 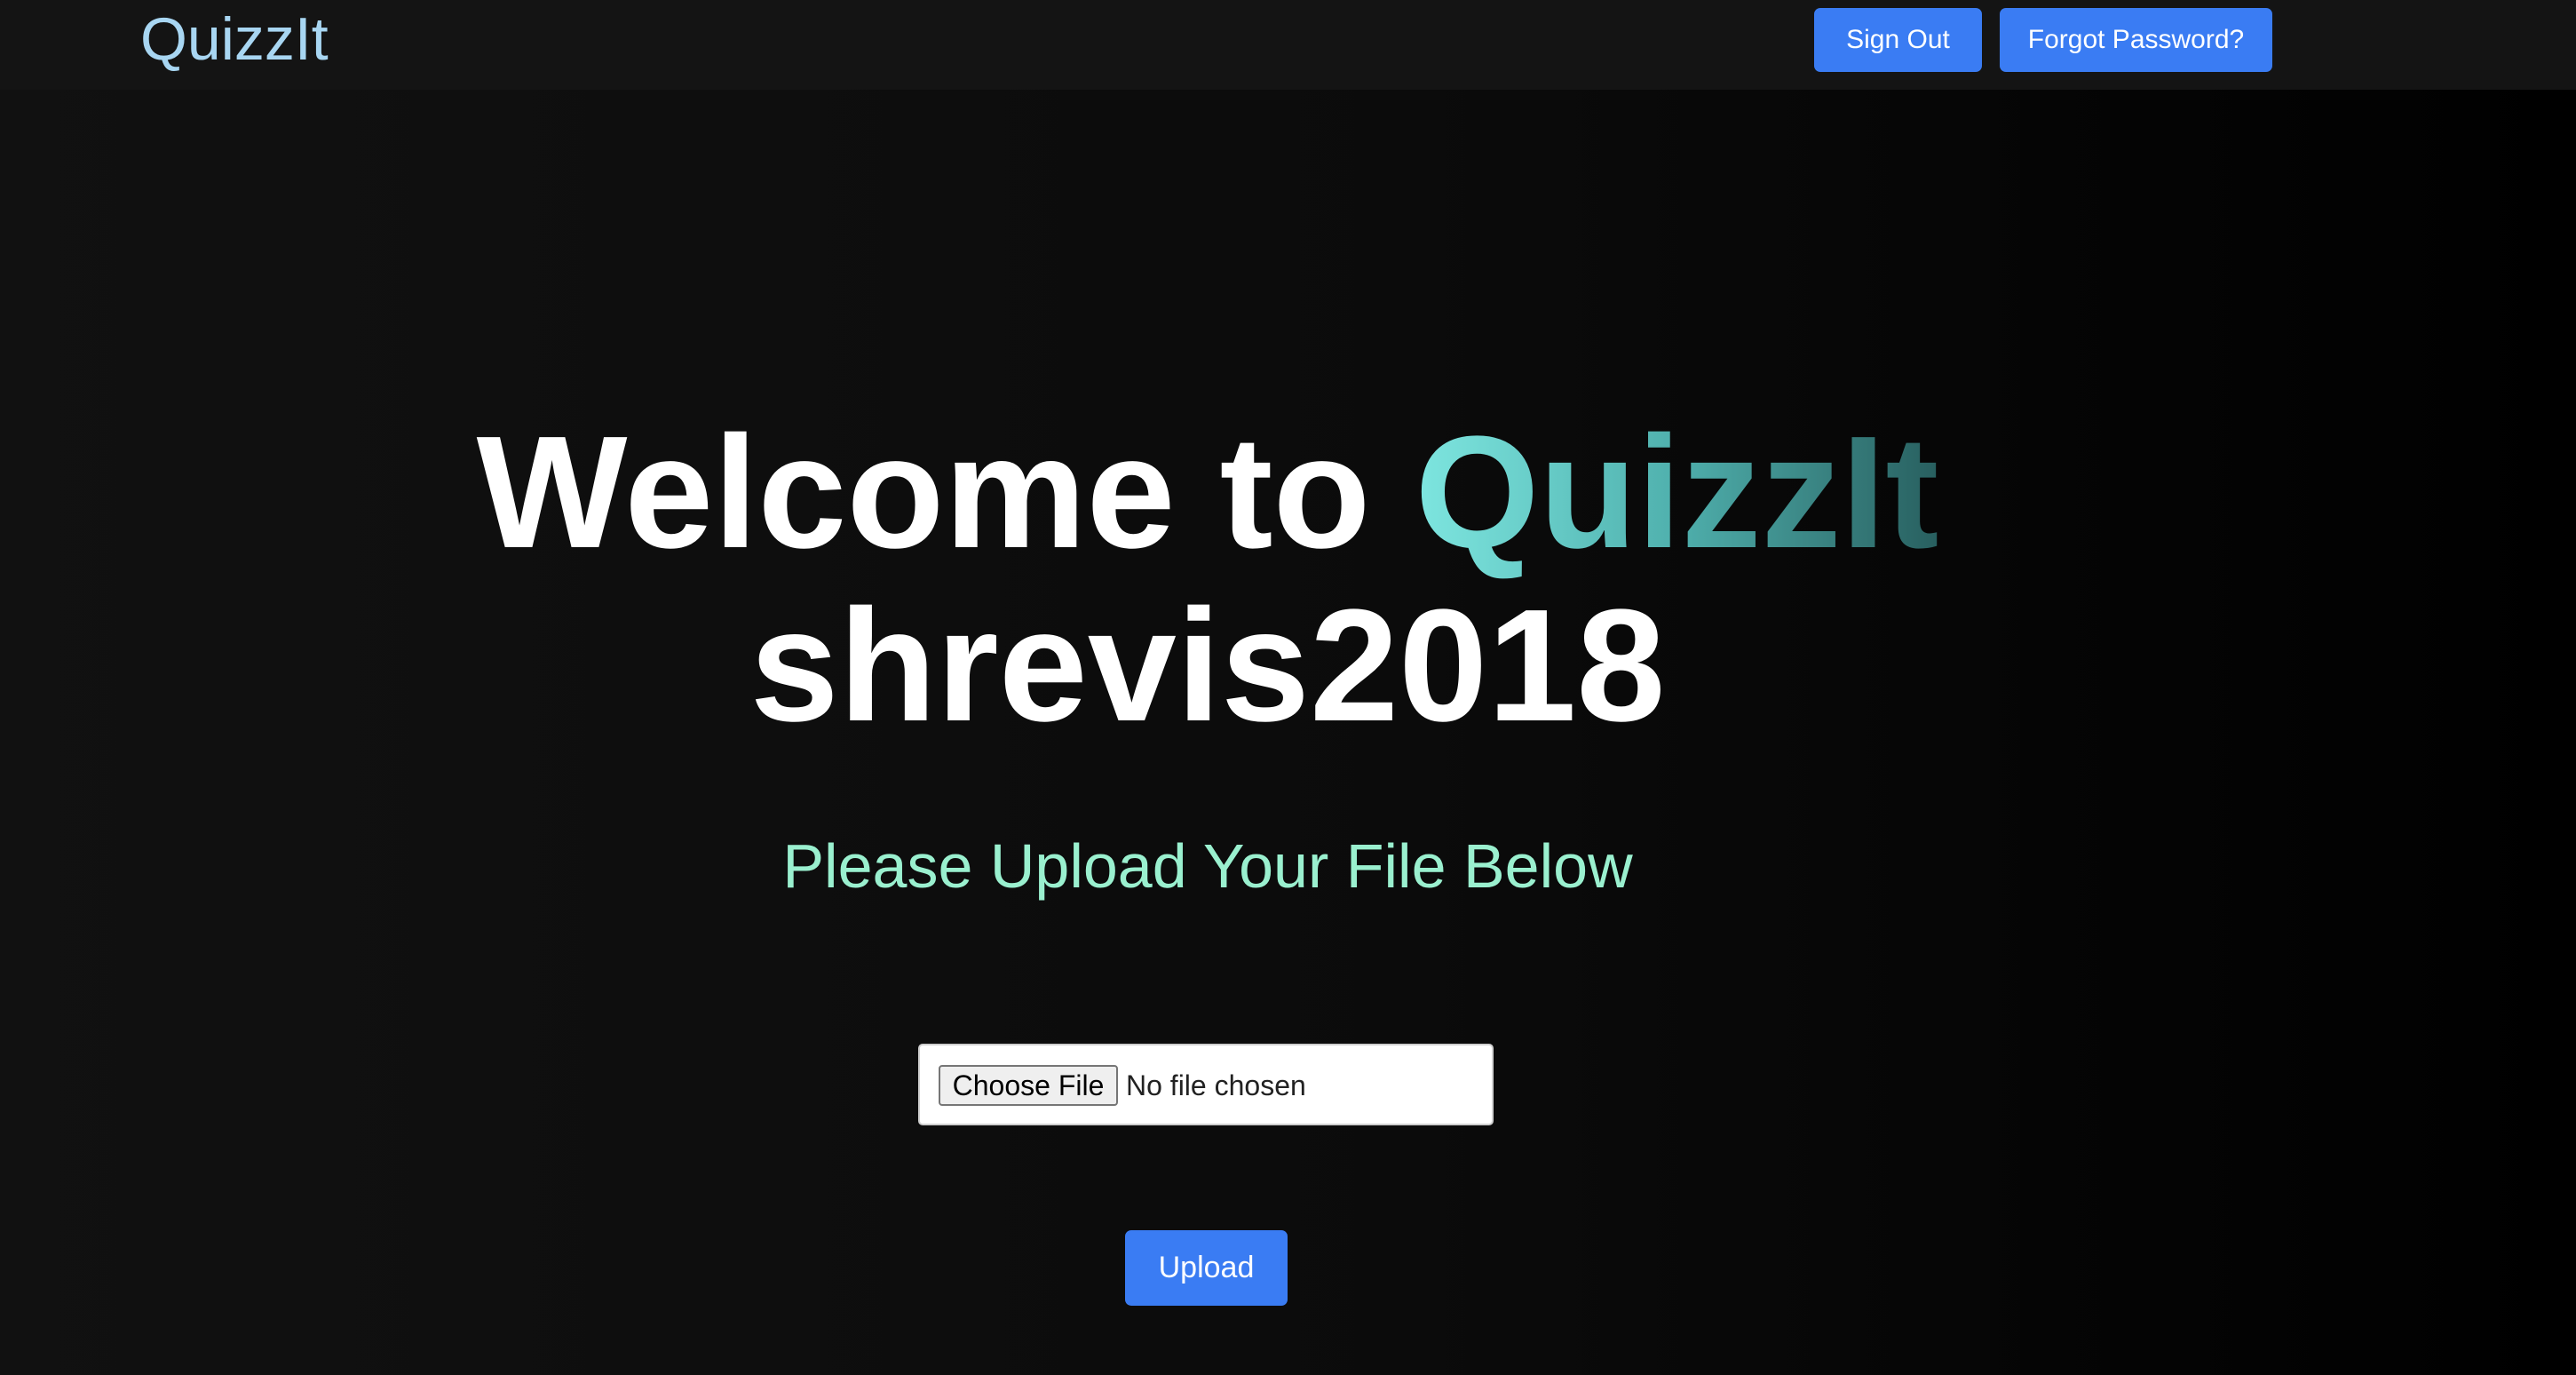 What do you see at coordinates (1029, 1085) in the screenshot?
I see `choose-file-button: Choose File` at bounding box center [1029, 1085].